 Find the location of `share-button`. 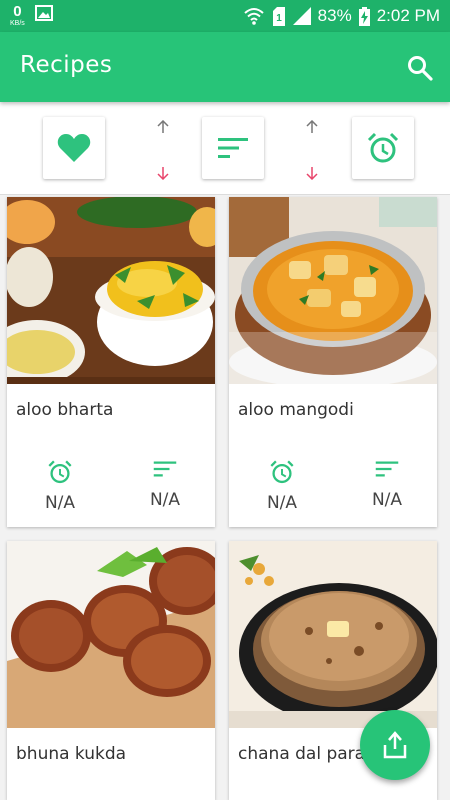

share-button is located at coordinates (395, 745).